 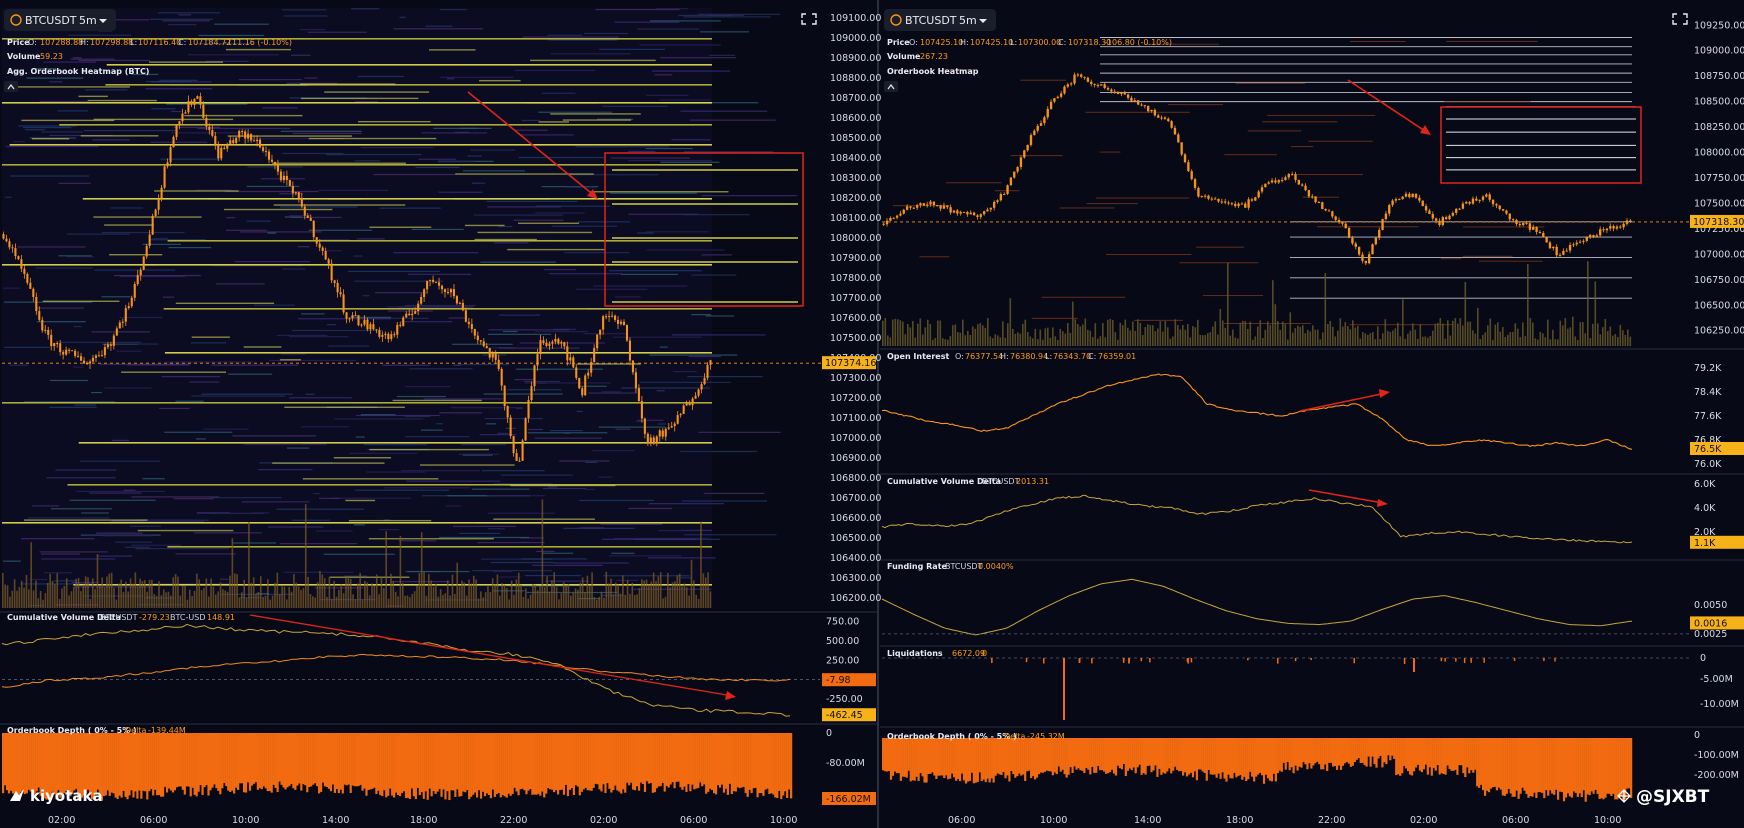 What do you see at coordinates (1004, 356) in the screenshot?
I see `right-oi-h-label: H:` at bounding box center [1004, 356].